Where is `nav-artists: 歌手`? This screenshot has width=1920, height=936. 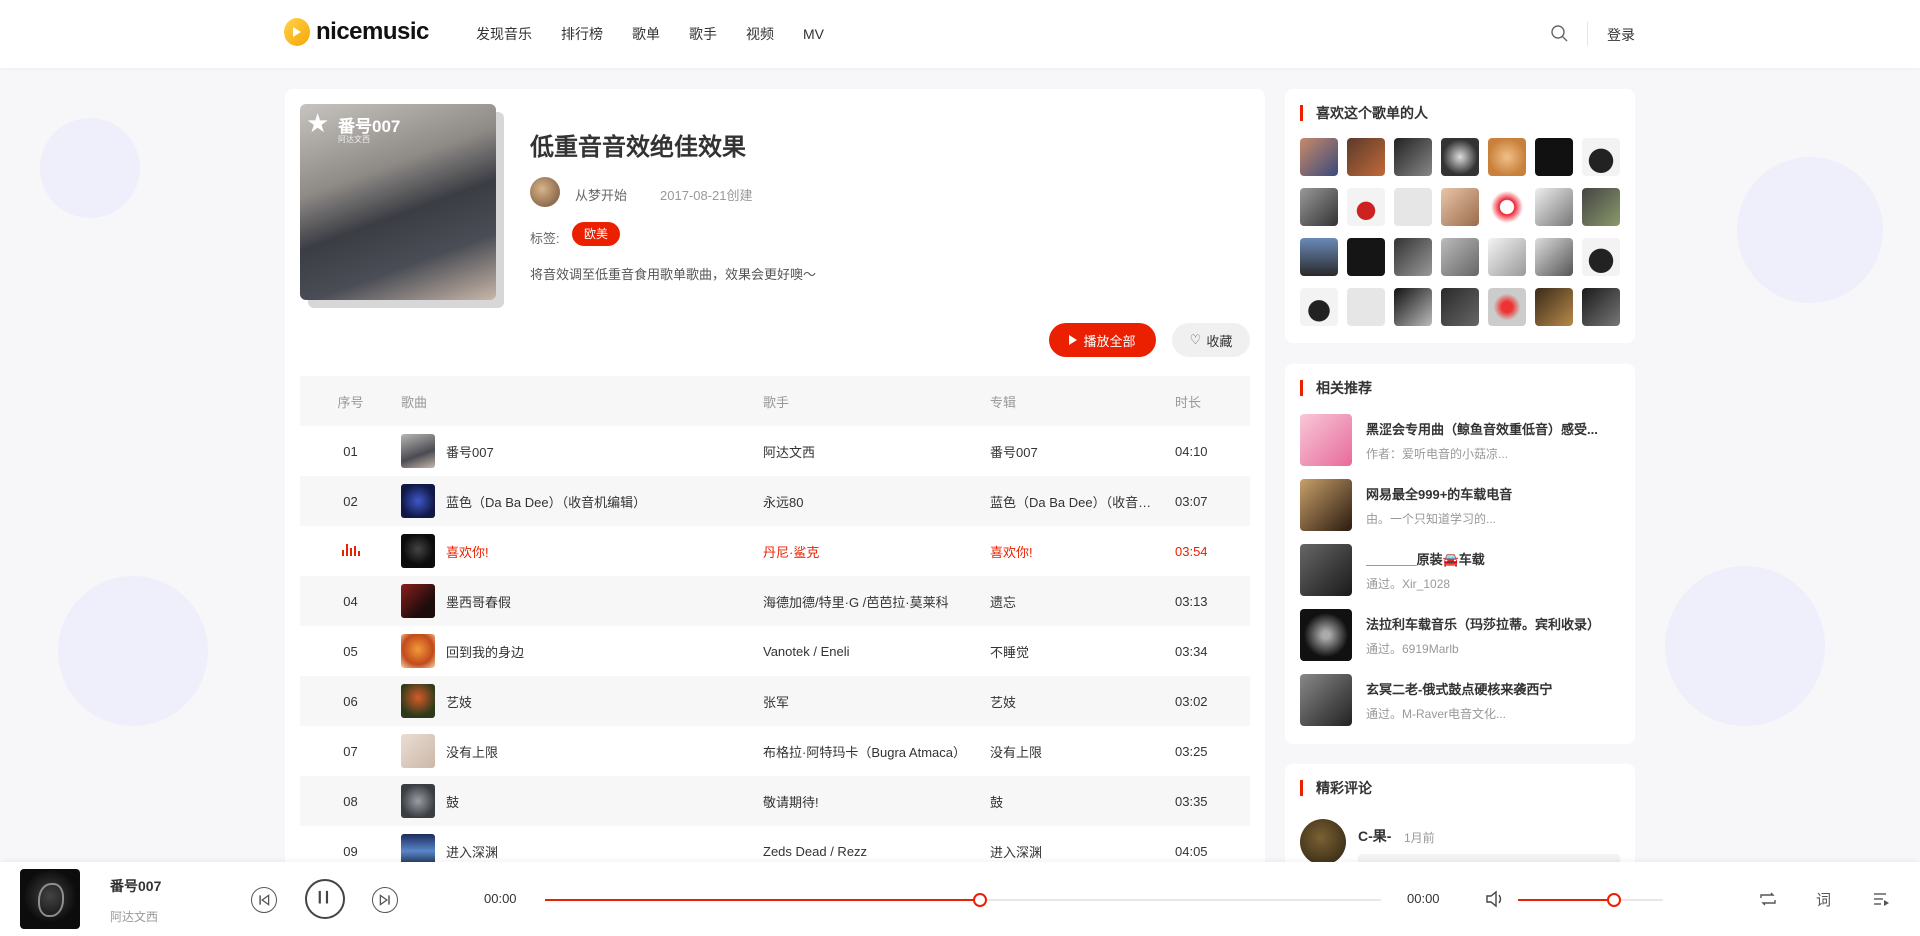 nav-artists: 歌手 is located at coordinates (703, 34).